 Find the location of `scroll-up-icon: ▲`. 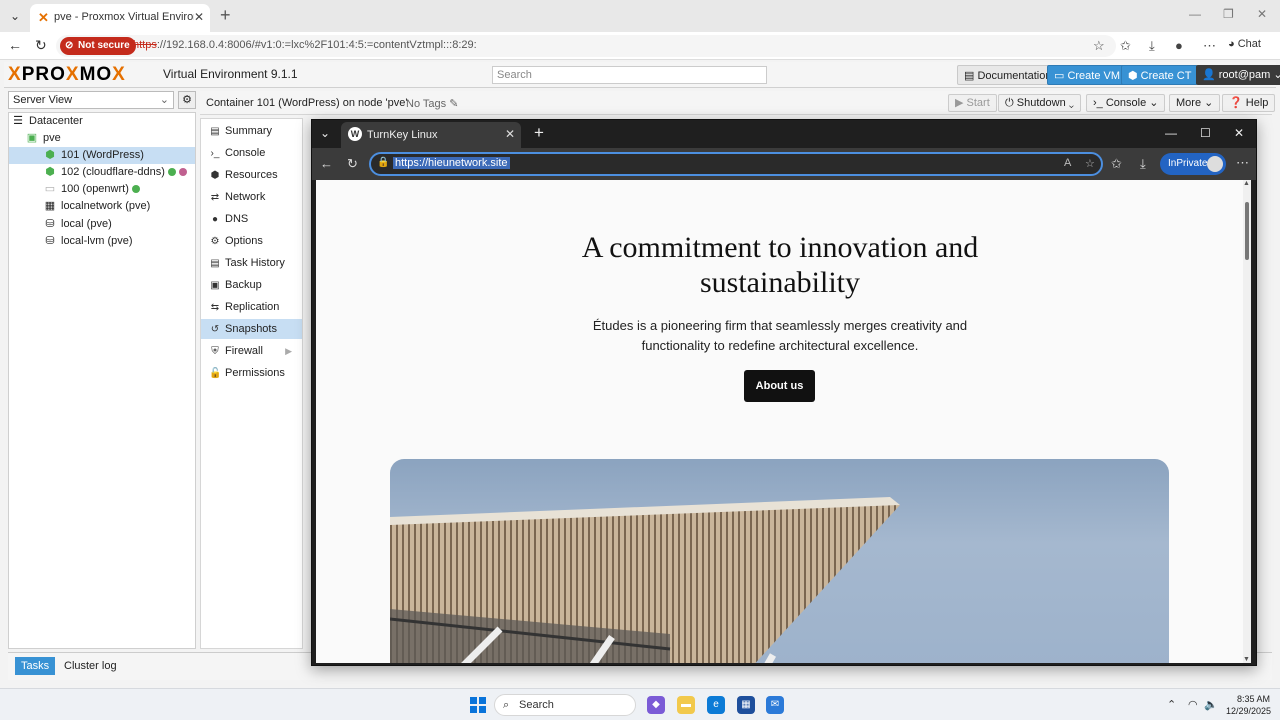

scroll-up-icon: ▲ is located at coordinates (1246, 183).